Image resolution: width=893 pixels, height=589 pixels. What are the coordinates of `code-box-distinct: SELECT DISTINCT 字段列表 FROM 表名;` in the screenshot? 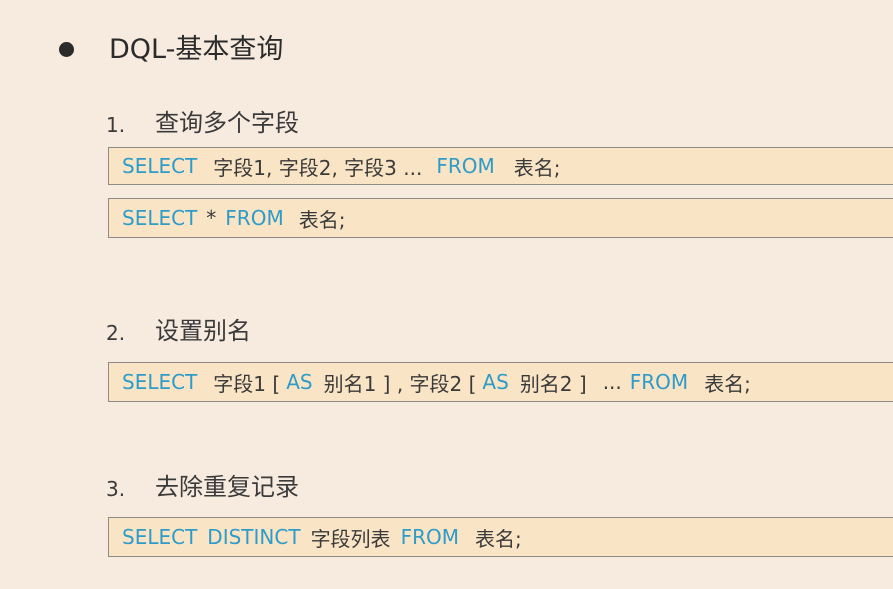 It's located at (500, 537).